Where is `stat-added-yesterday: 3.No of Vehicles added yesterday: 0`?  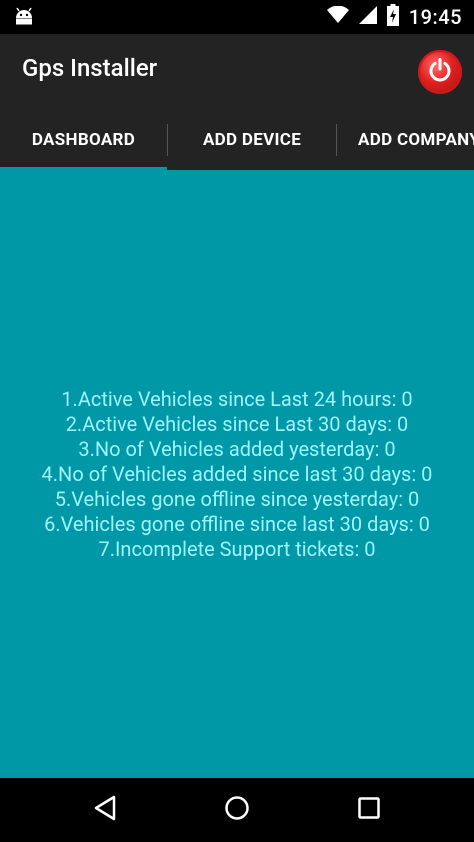
stat-added-yesterday: 3.No of Vehicles added yesterday: 0 is located at coordinates (237, 449).